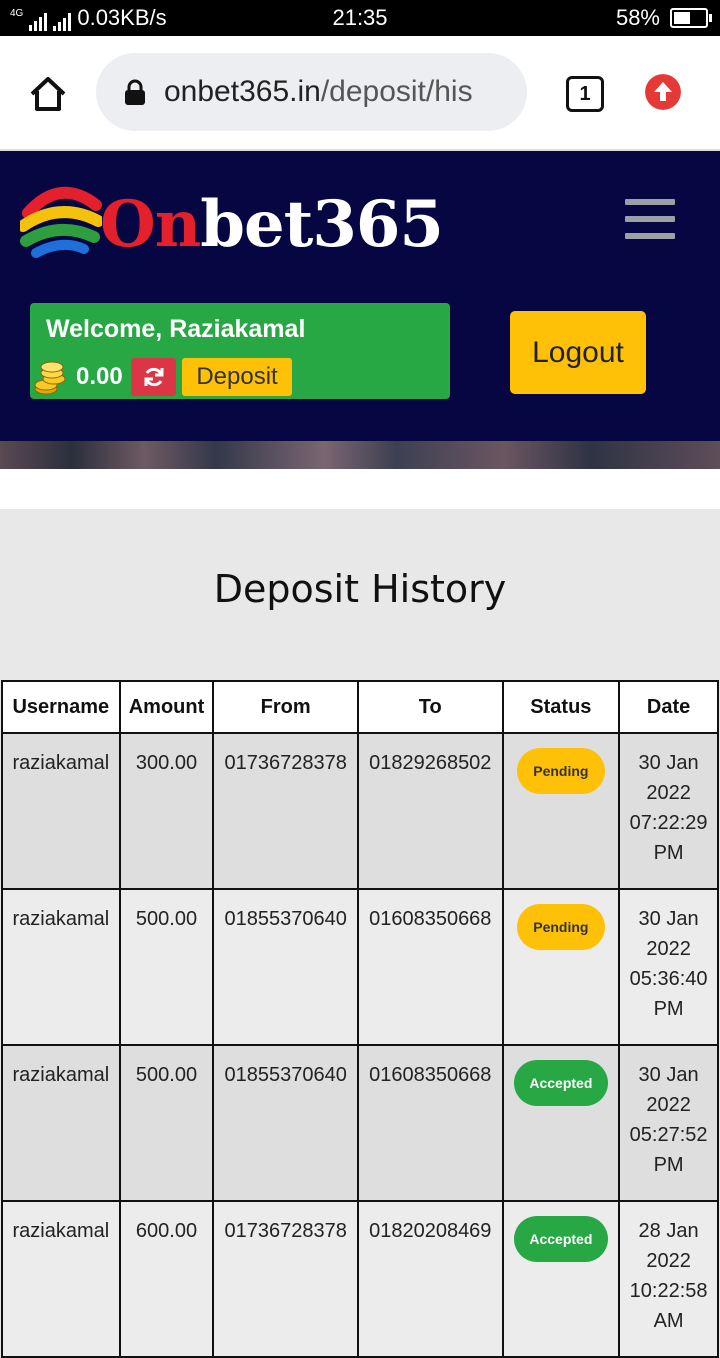 The width and height of the screenshot is (720, 1358). Describe the element at coordinates (578, 352) in the screenshot. I see `logout-button: Logout` at that location.